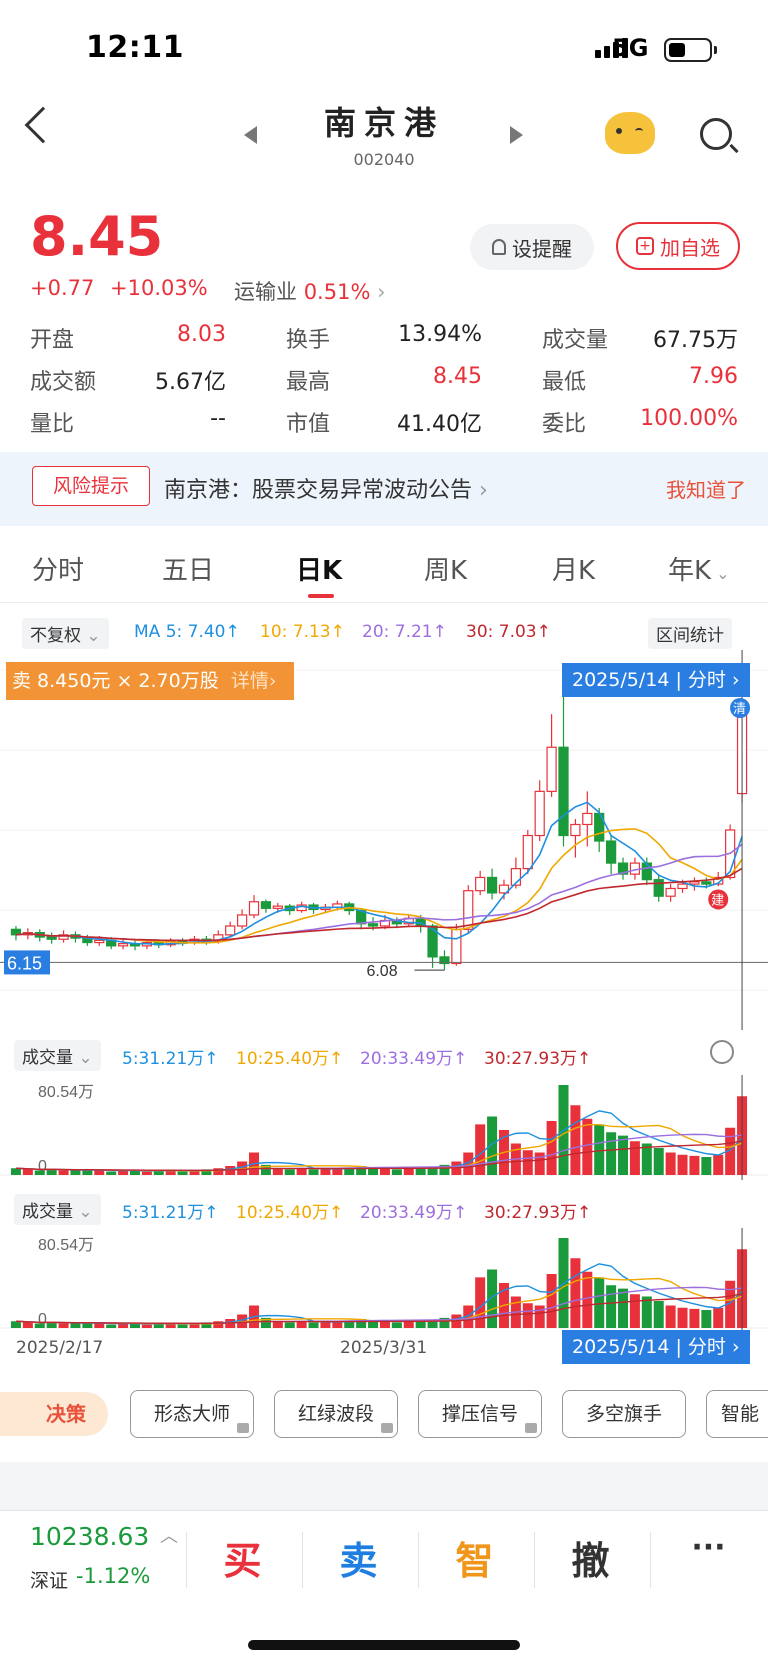 Image resolution: width=768 pixels, height=1663 pixels. Describe the element at coordinates (708, 1547) in the screenshot. I see `more-button: ···` at that location.